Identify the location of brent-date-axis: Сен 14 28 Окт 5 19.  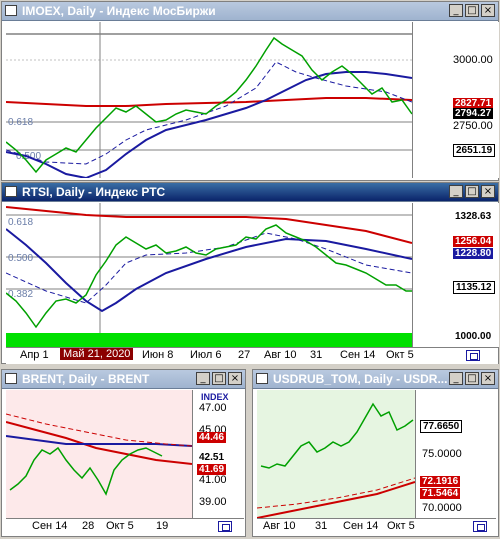
(125, 526).